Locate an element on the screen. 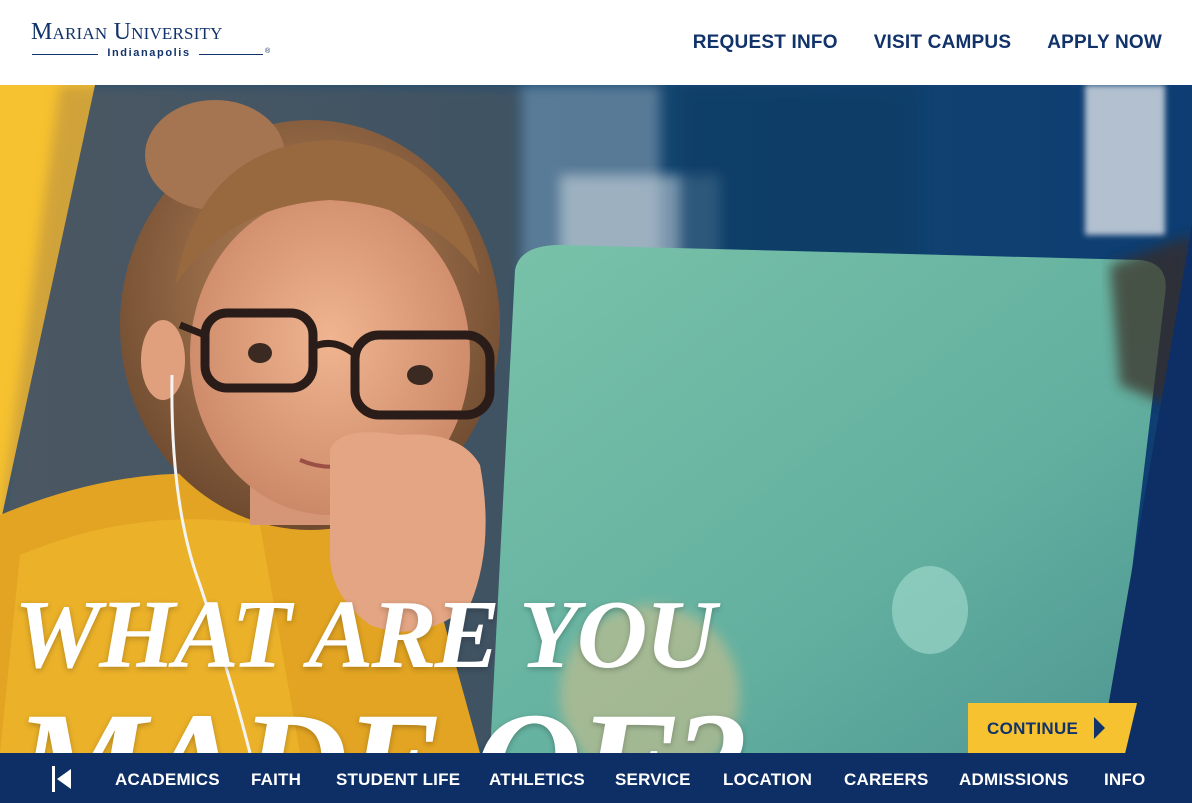 The image size is (1192, 803). visit-campus-link: VISIT CAMPUS is located at coordinates (943, 43).